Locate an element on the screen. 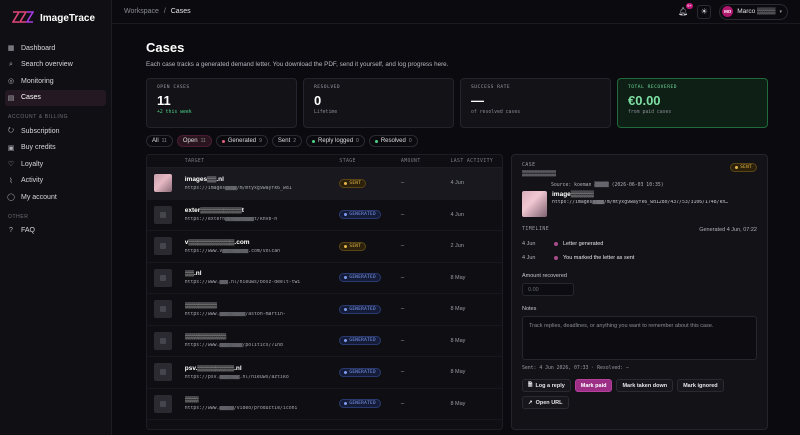 The height and width of the screenshot is (435, 800). stat-value: 11 is located at coordinates (164, 100).